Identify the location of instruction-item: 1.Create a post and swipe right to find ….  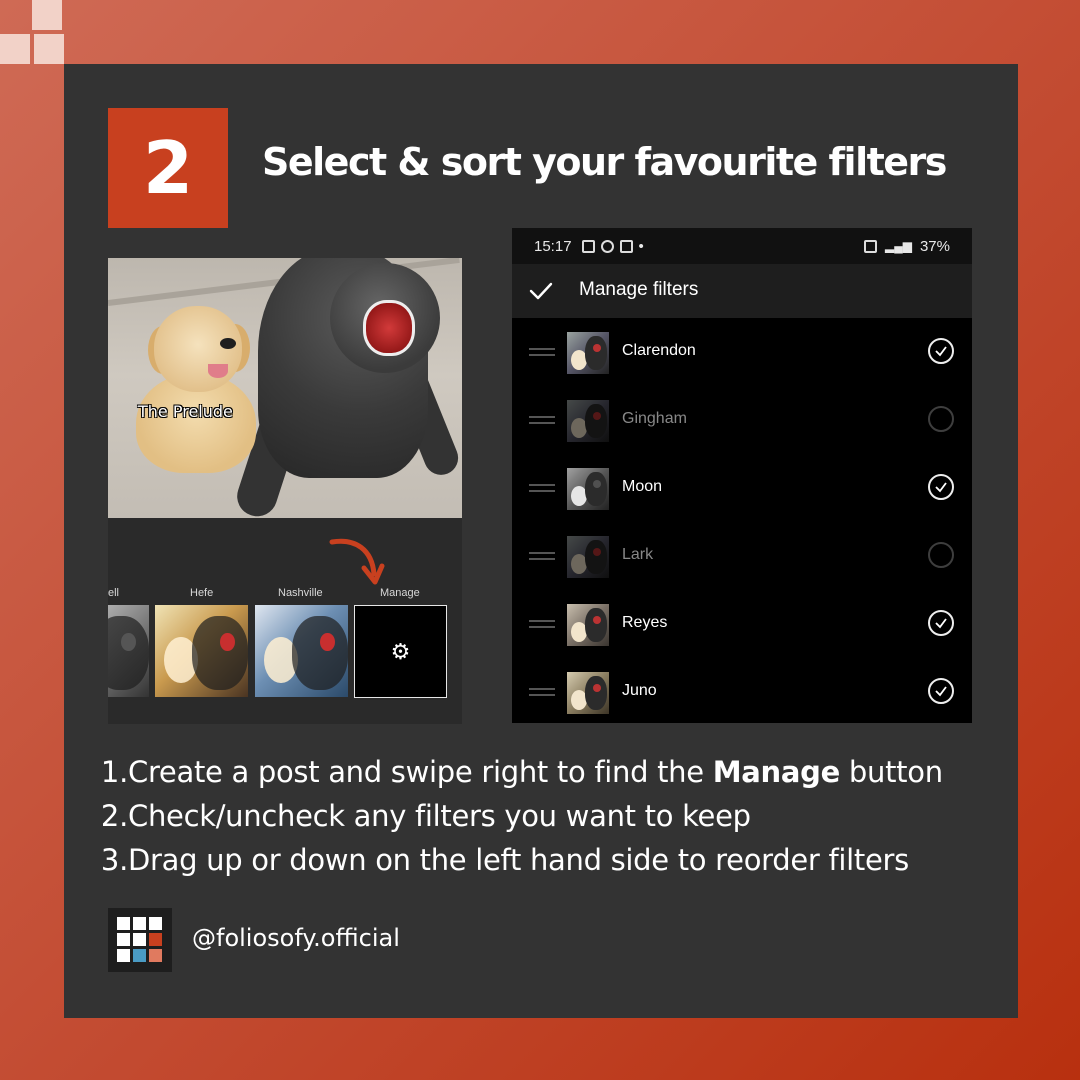
(521, 772).